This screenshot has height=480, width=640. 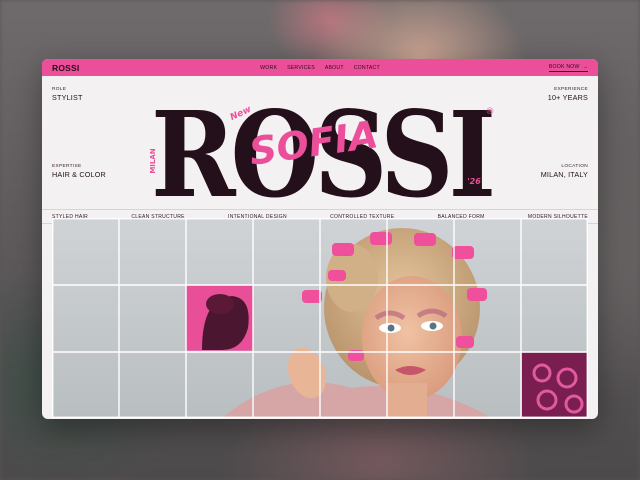 What do you see at coordinates (490, 112) in the screenshot?
I see `registered-mark-icon: ®` at bounding box center [490, 112].